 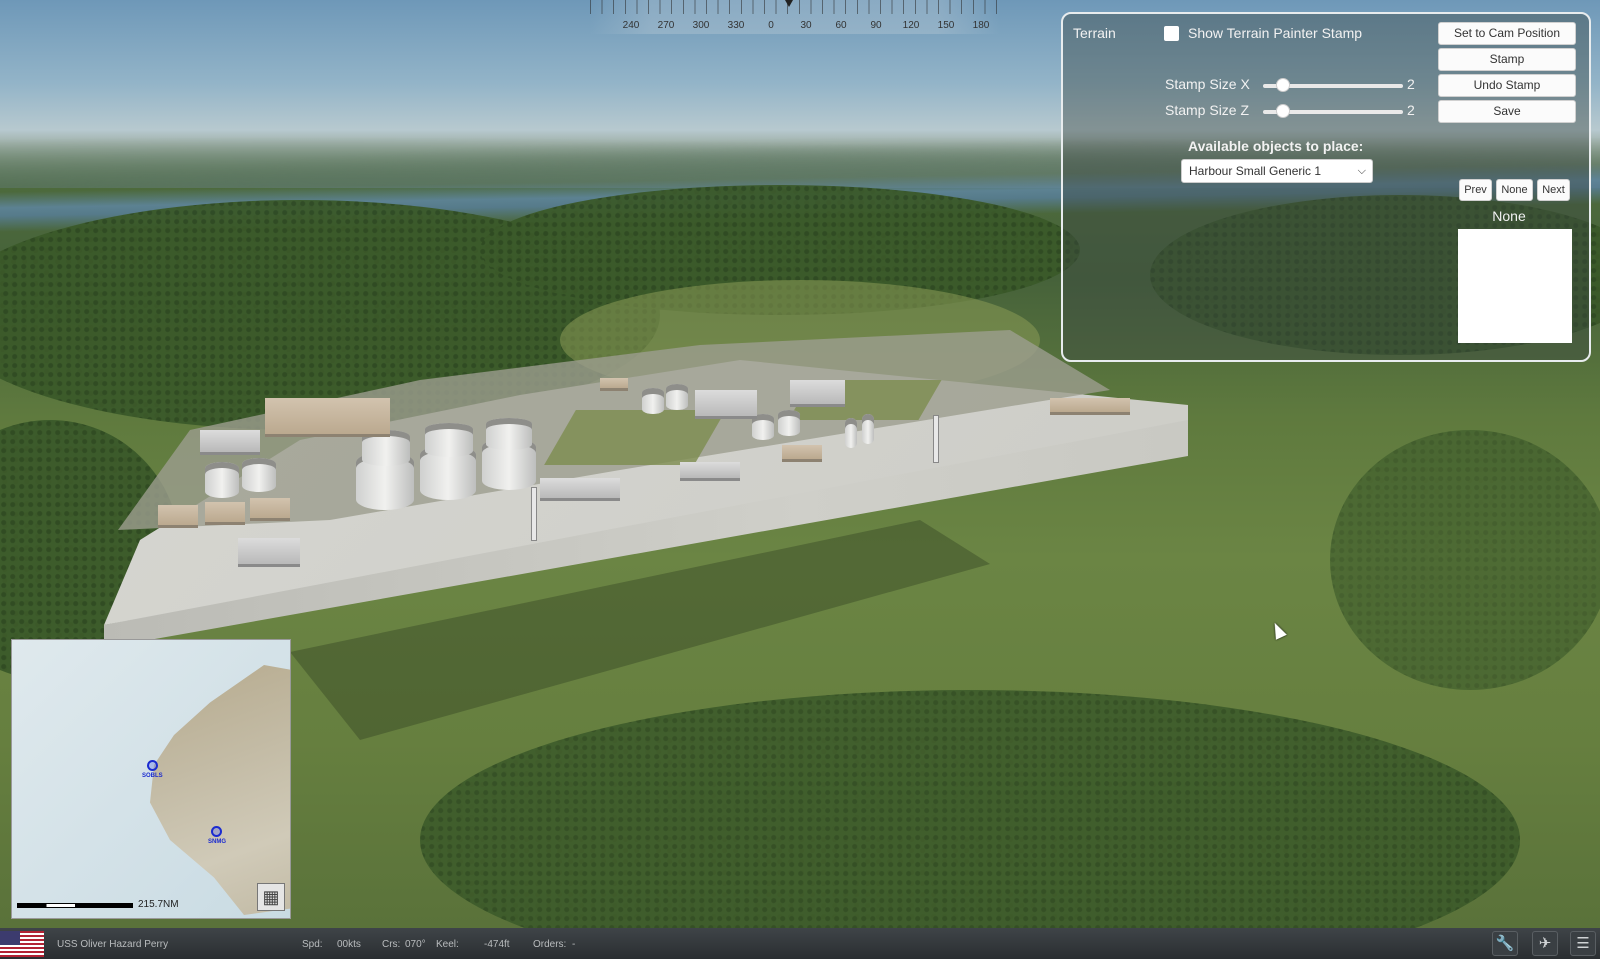 What do you see at coordinates (981, 25) in the screenshot?
I see `compass-label: 180` at bounding box center [981, 25].